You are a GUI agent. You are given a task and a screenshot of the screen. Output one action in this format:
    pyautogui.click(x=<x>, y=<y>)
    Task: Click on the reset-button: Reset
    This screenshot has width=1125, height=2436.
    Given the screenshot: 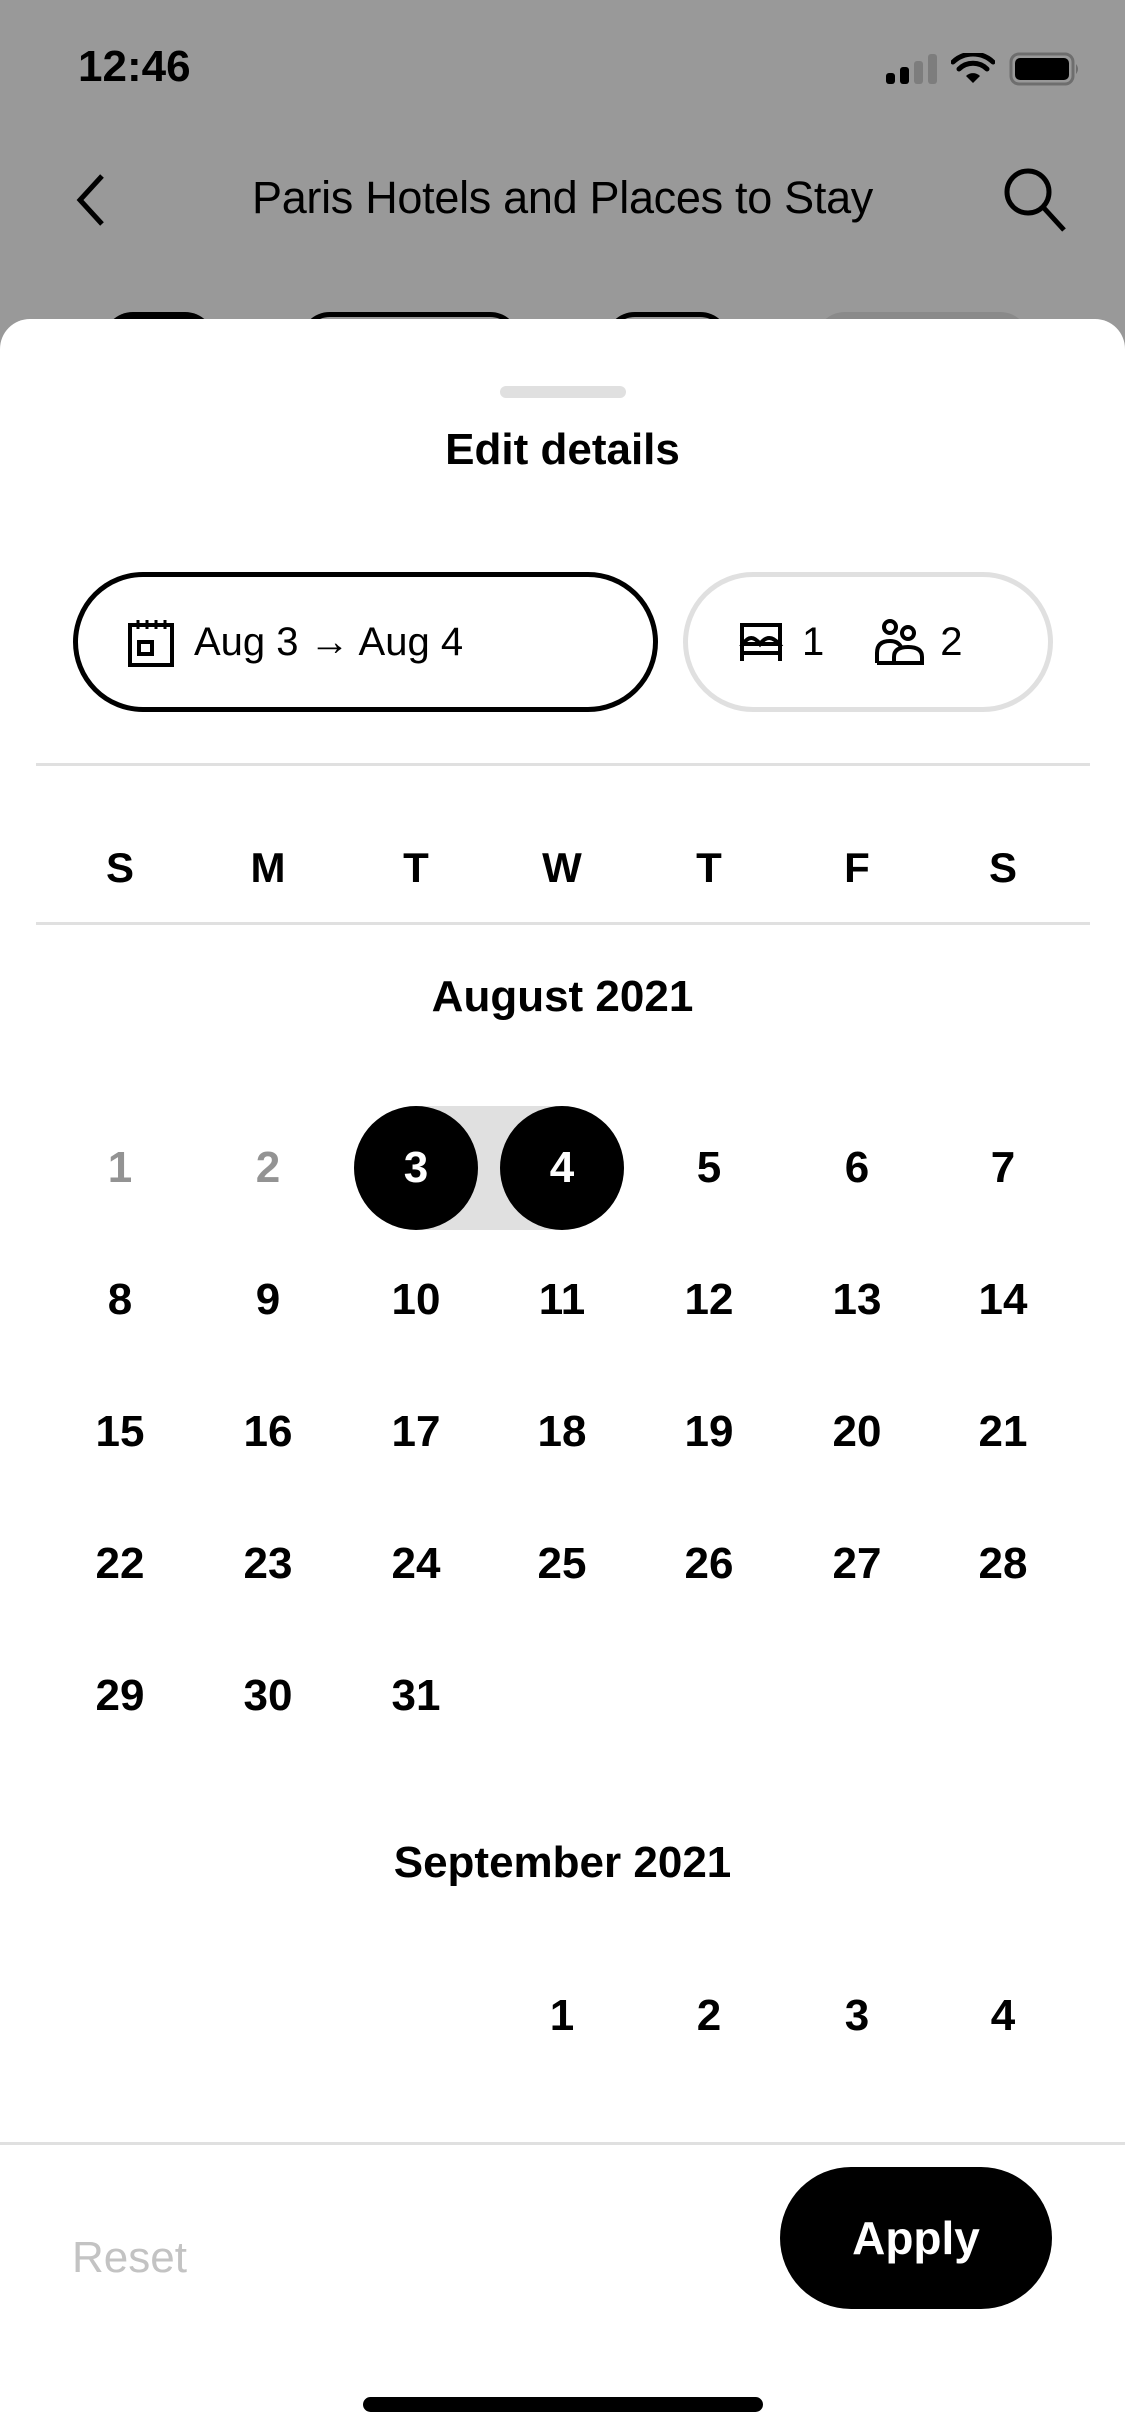 What is the action you would take?
    pyautogui.click(x=129, y=2258)
    